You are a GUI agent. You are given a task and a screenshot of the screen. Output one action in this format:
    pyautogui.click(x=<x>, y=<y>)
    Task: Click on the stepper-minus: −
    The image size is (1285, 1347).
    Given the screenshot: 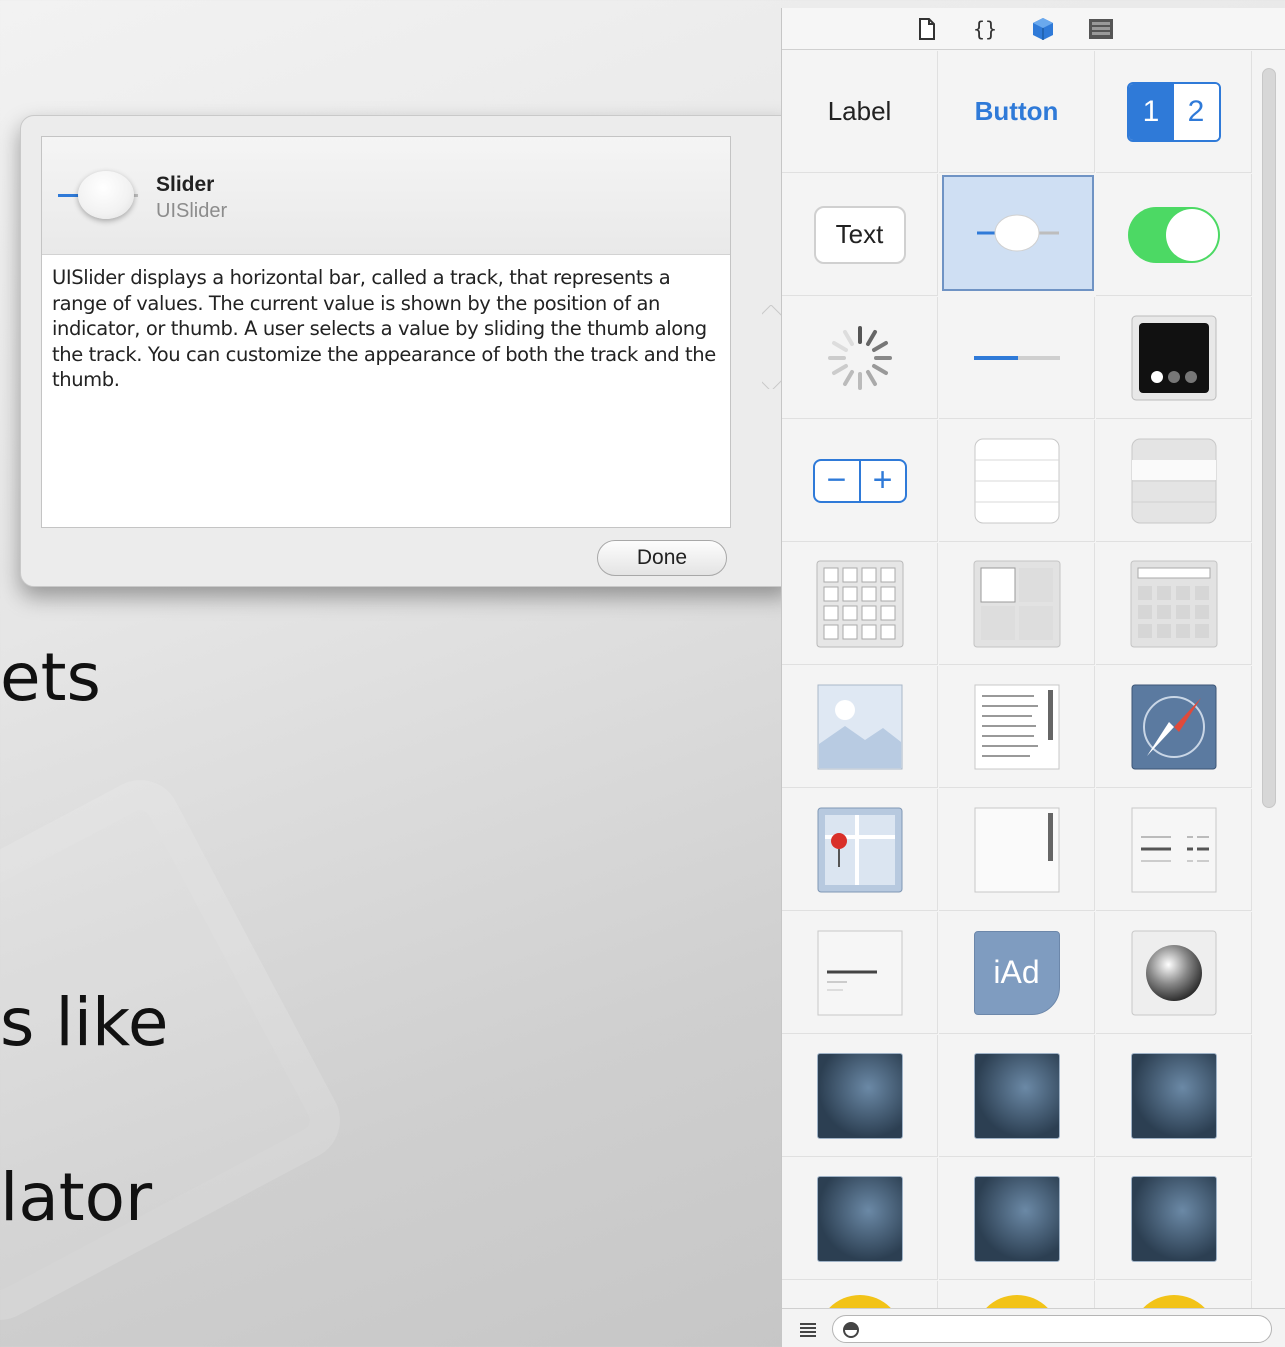 What is the action you would take?
    pyautogui.click(x=836, y=480)
    